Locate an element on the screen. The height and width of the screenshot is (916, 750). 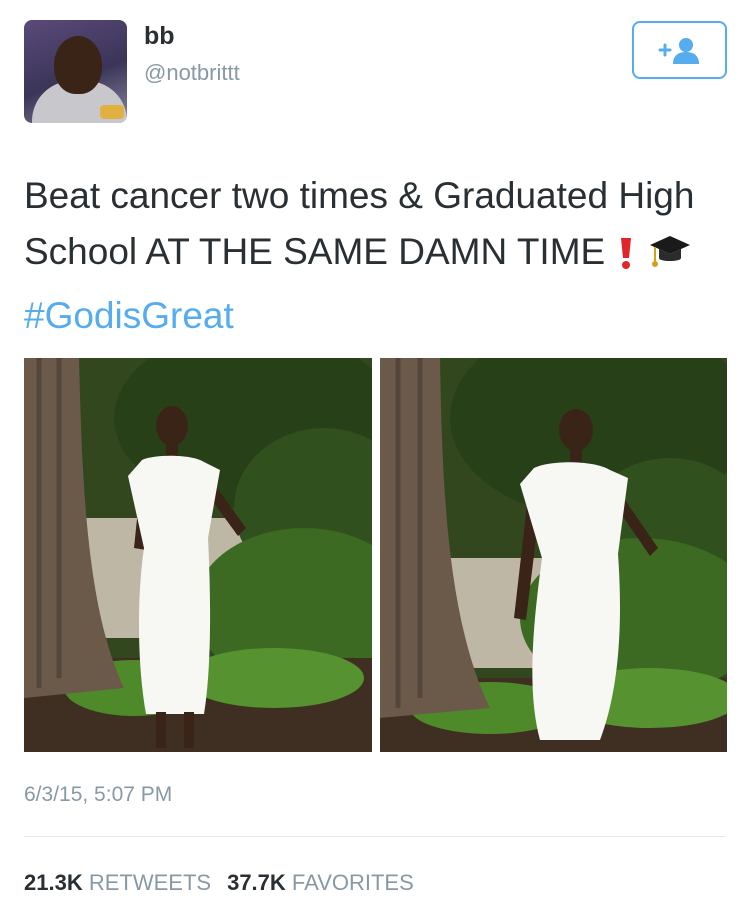
add-user-icon is located at coordinates (678, 51).